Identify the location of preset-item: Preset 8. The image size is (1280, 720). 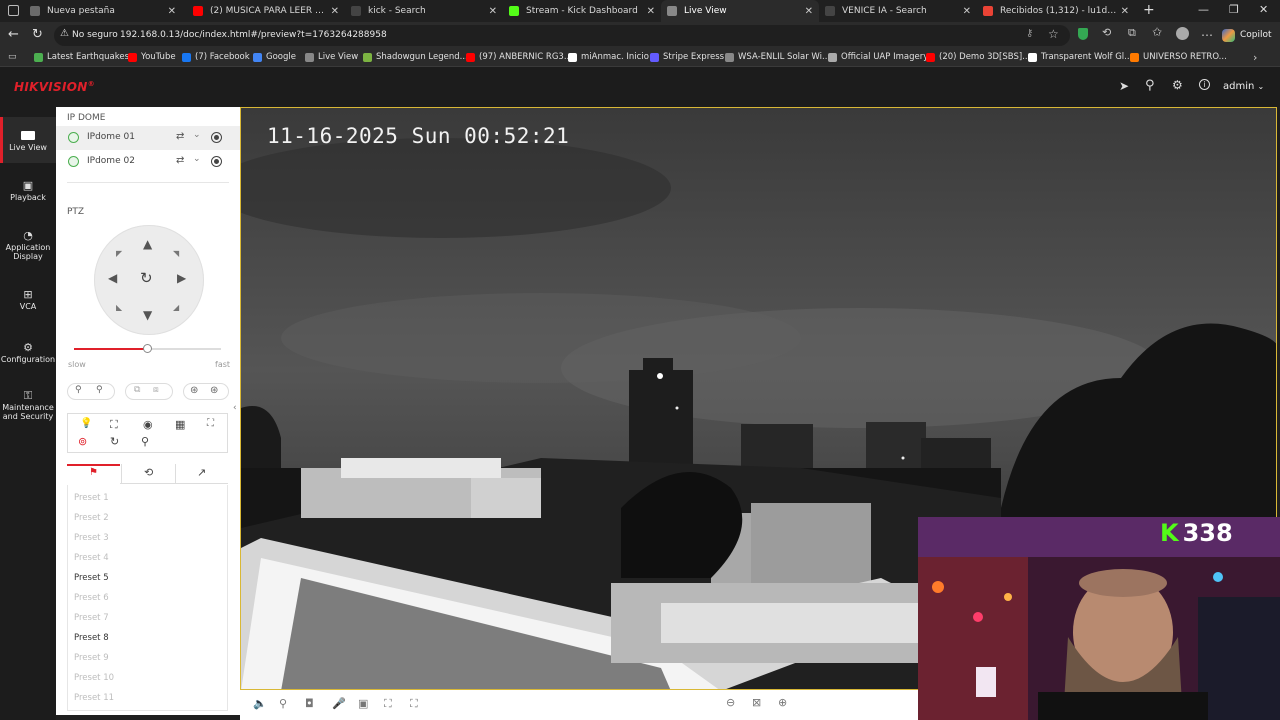
(91, 638).